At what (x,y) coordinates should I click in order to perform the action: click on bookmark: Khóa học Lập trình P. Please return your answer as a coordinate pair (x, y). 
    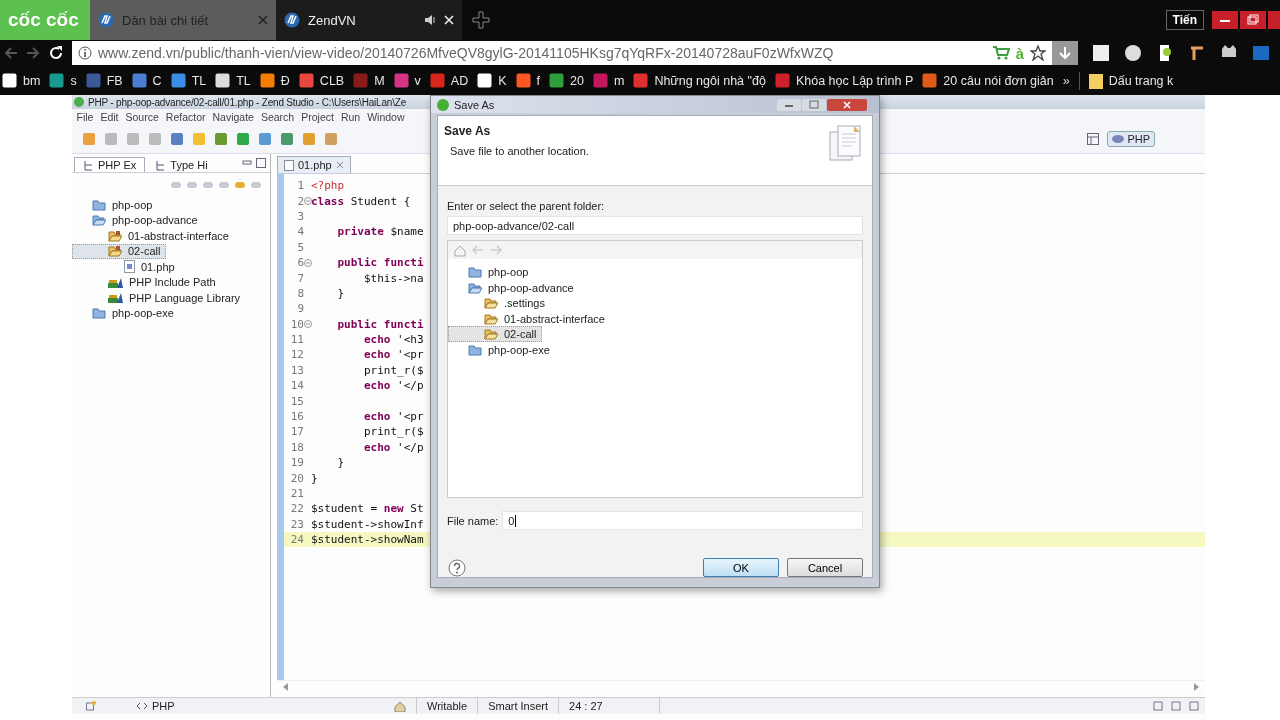
    Looking at the image, I should click on (844, 80).